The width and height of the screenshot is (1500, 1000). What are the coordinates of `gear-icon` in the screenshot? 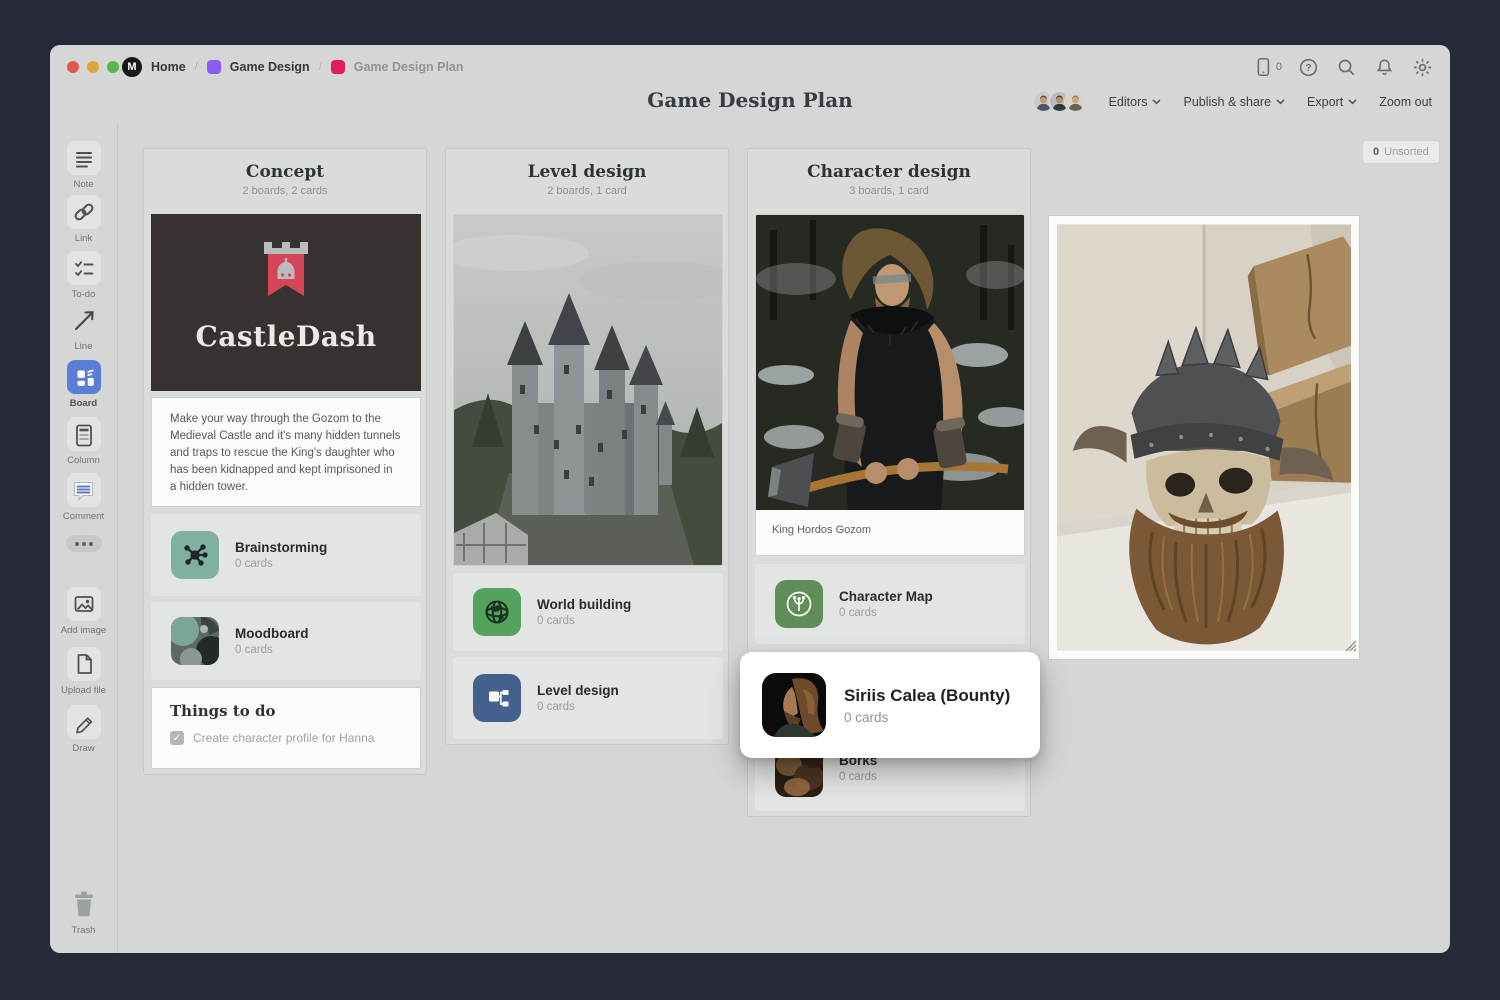 It's located at (1422, 67).